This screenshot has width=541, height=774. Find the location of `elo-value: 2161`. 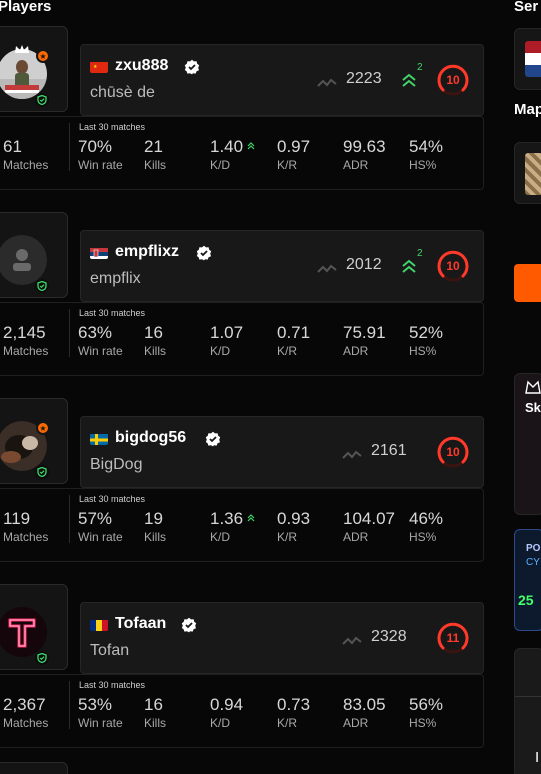

elo-value: 2161 is located at coordinates (389, 450).